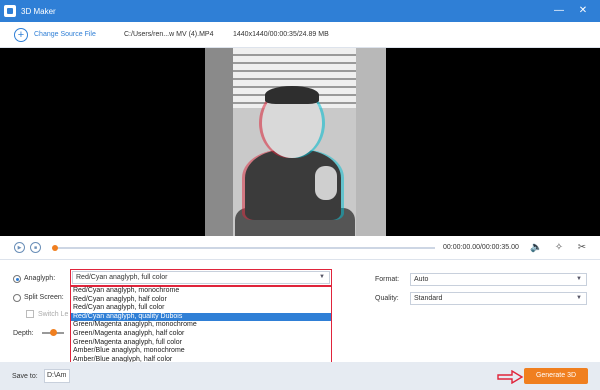 The image size is (600, 390). I want to click on anaglyph-option: Red/Cyan anaglyph, quality Dubois, so click(201, 317).